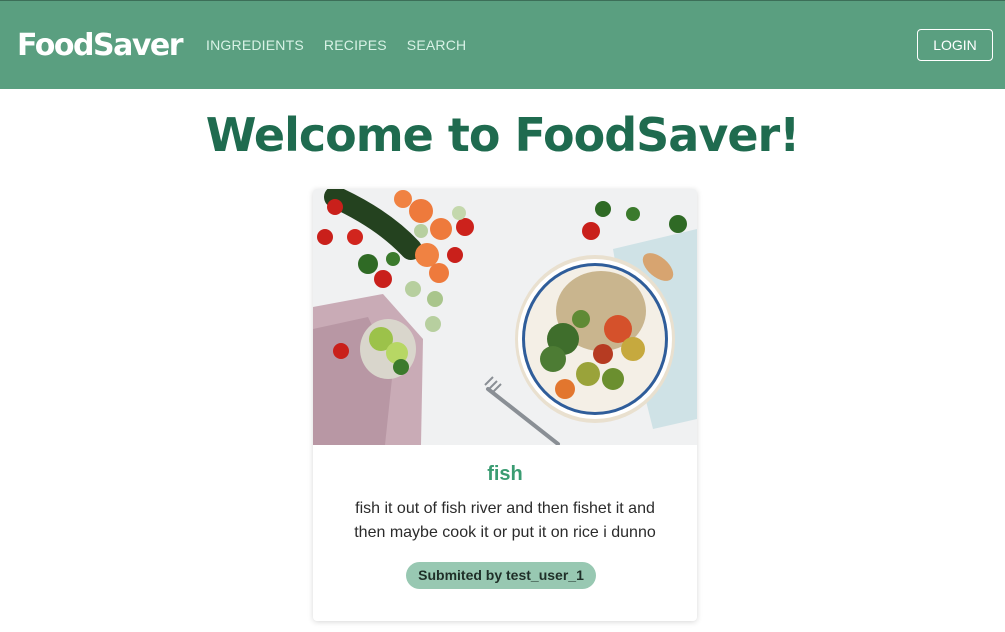 This screenshot has height=632, width=1005. What do you see at coordinates (955, 45) in the screenshot?
I see `login-button: LOGIN` at bounding box center [955, 45].